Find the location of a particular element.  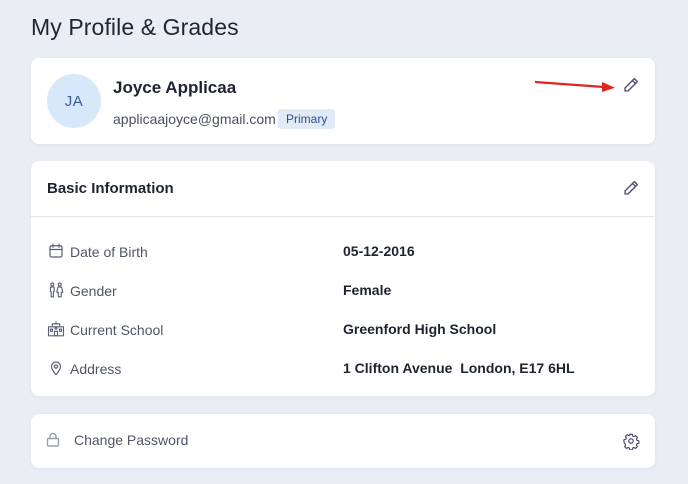

location-pin-icon is located at coordinates (56, 368).